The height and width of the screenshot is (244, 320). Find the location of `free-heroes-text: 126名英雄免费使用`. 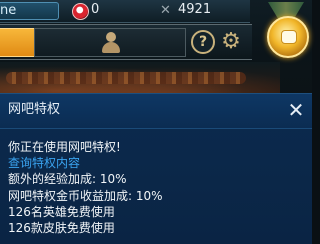

free-heroes-text: 126名英雄免费使用 is located at coordinates (61, 211).